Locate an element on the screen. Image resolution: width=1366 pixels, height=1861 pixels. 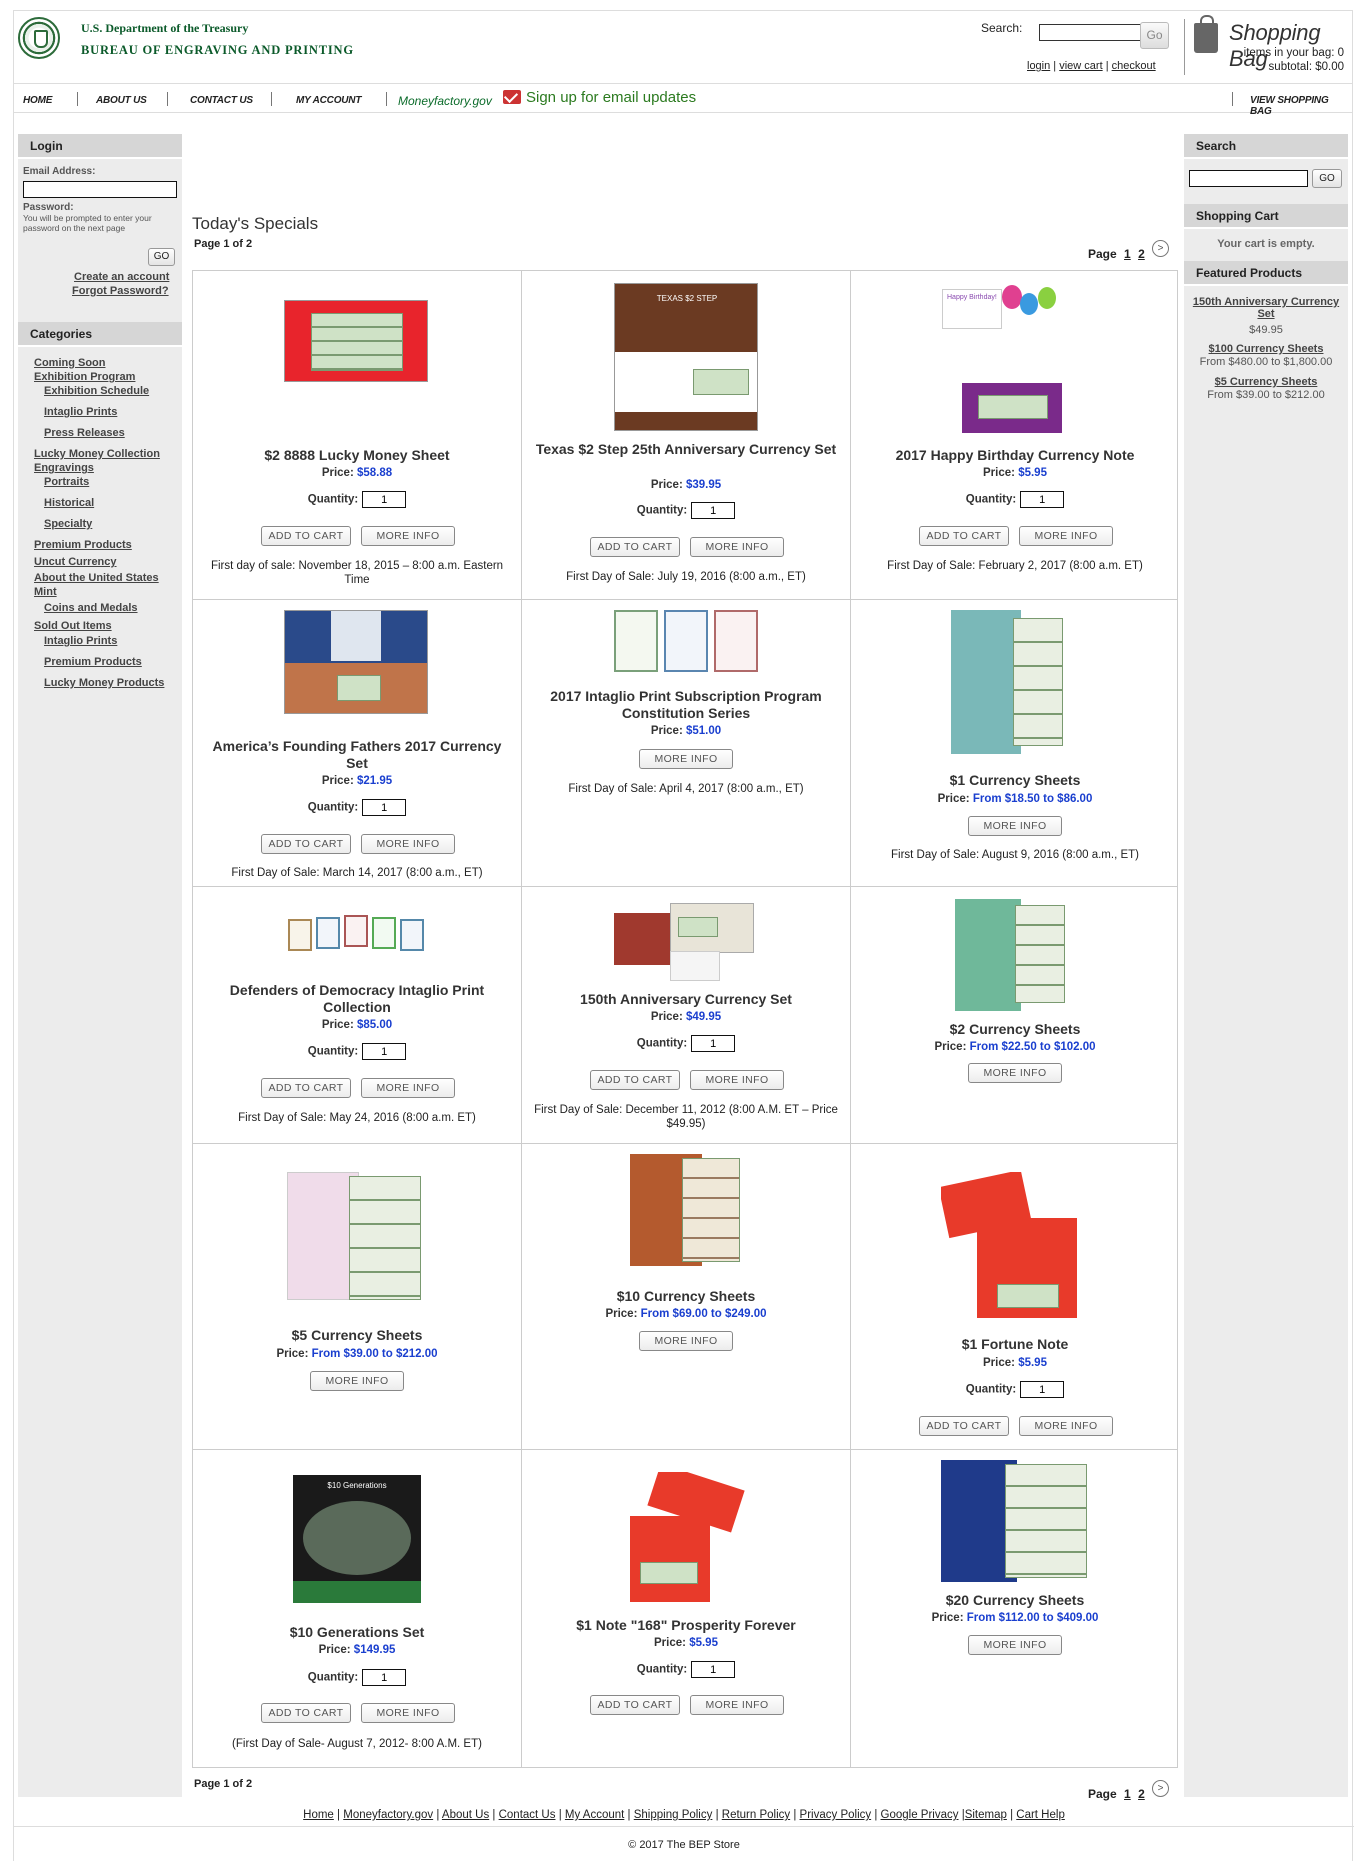
category-sold-out-items: Sold Out Items is located at coordinates (73, 626).